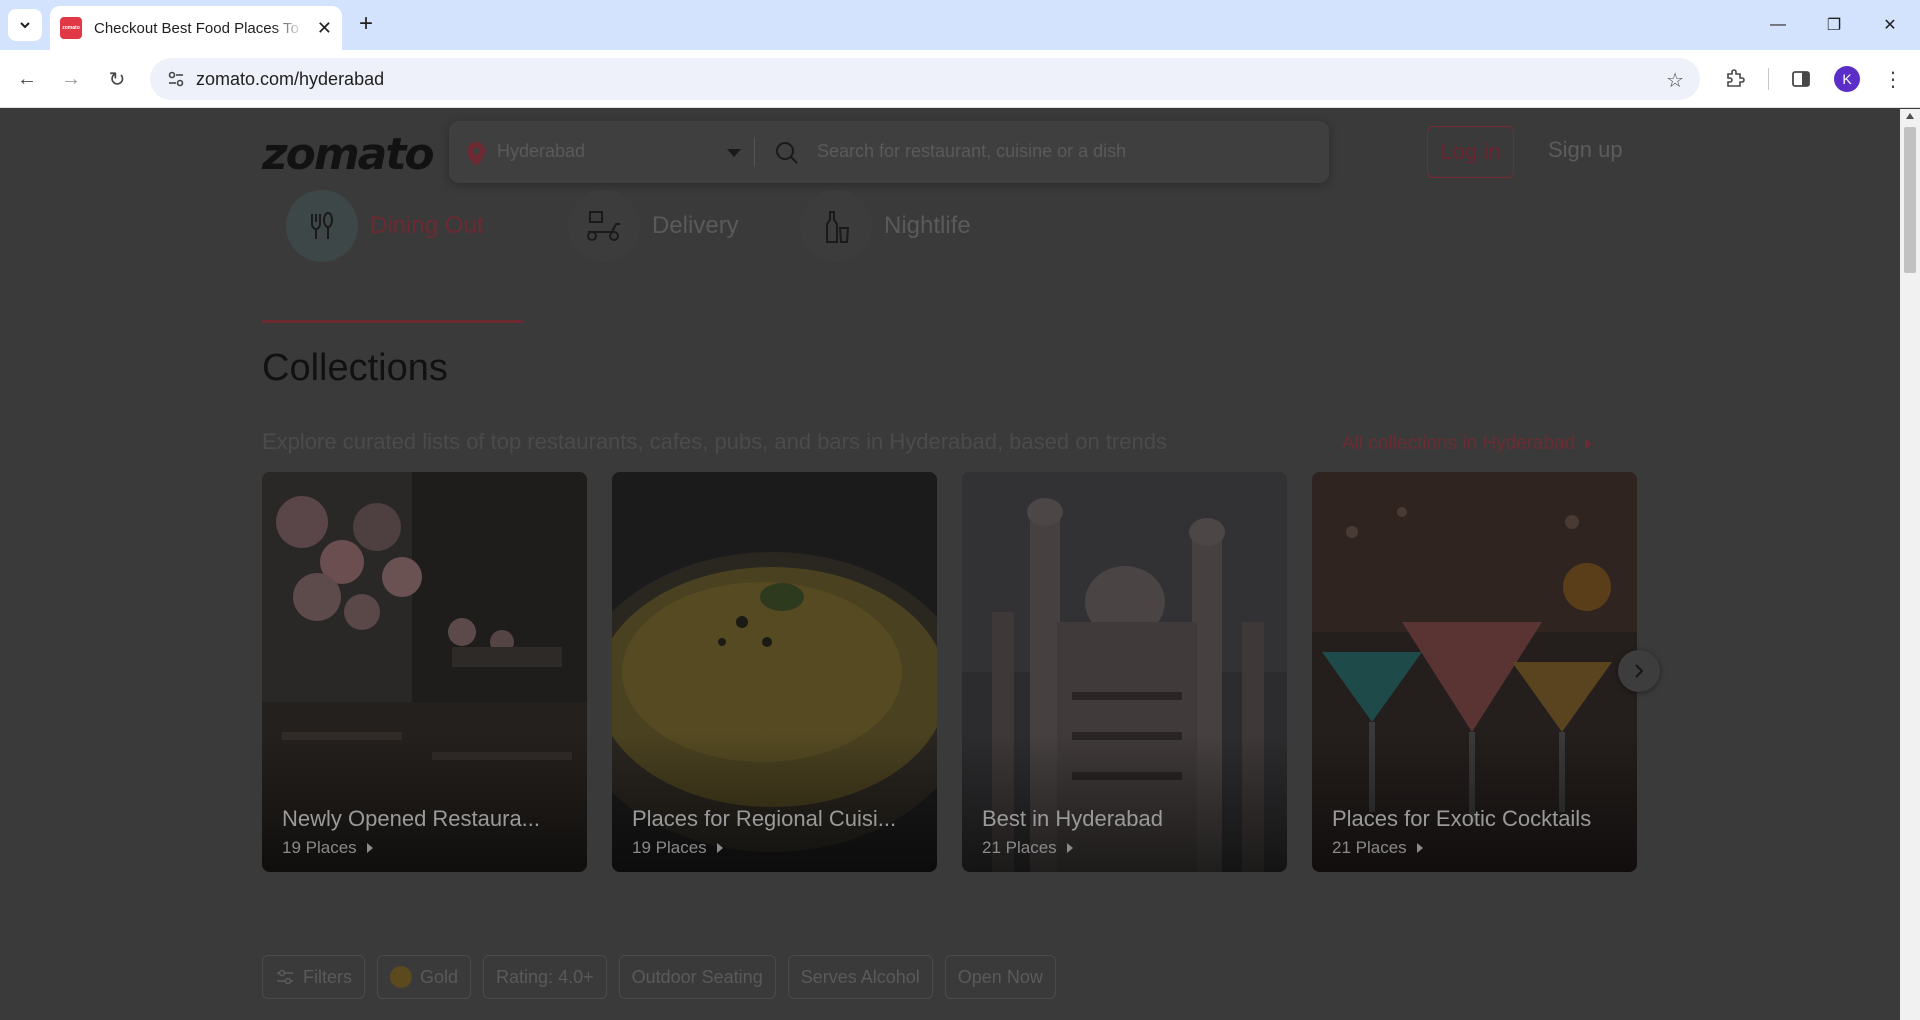  I want to click on signup-button: Sign up, so click(1585, 150).